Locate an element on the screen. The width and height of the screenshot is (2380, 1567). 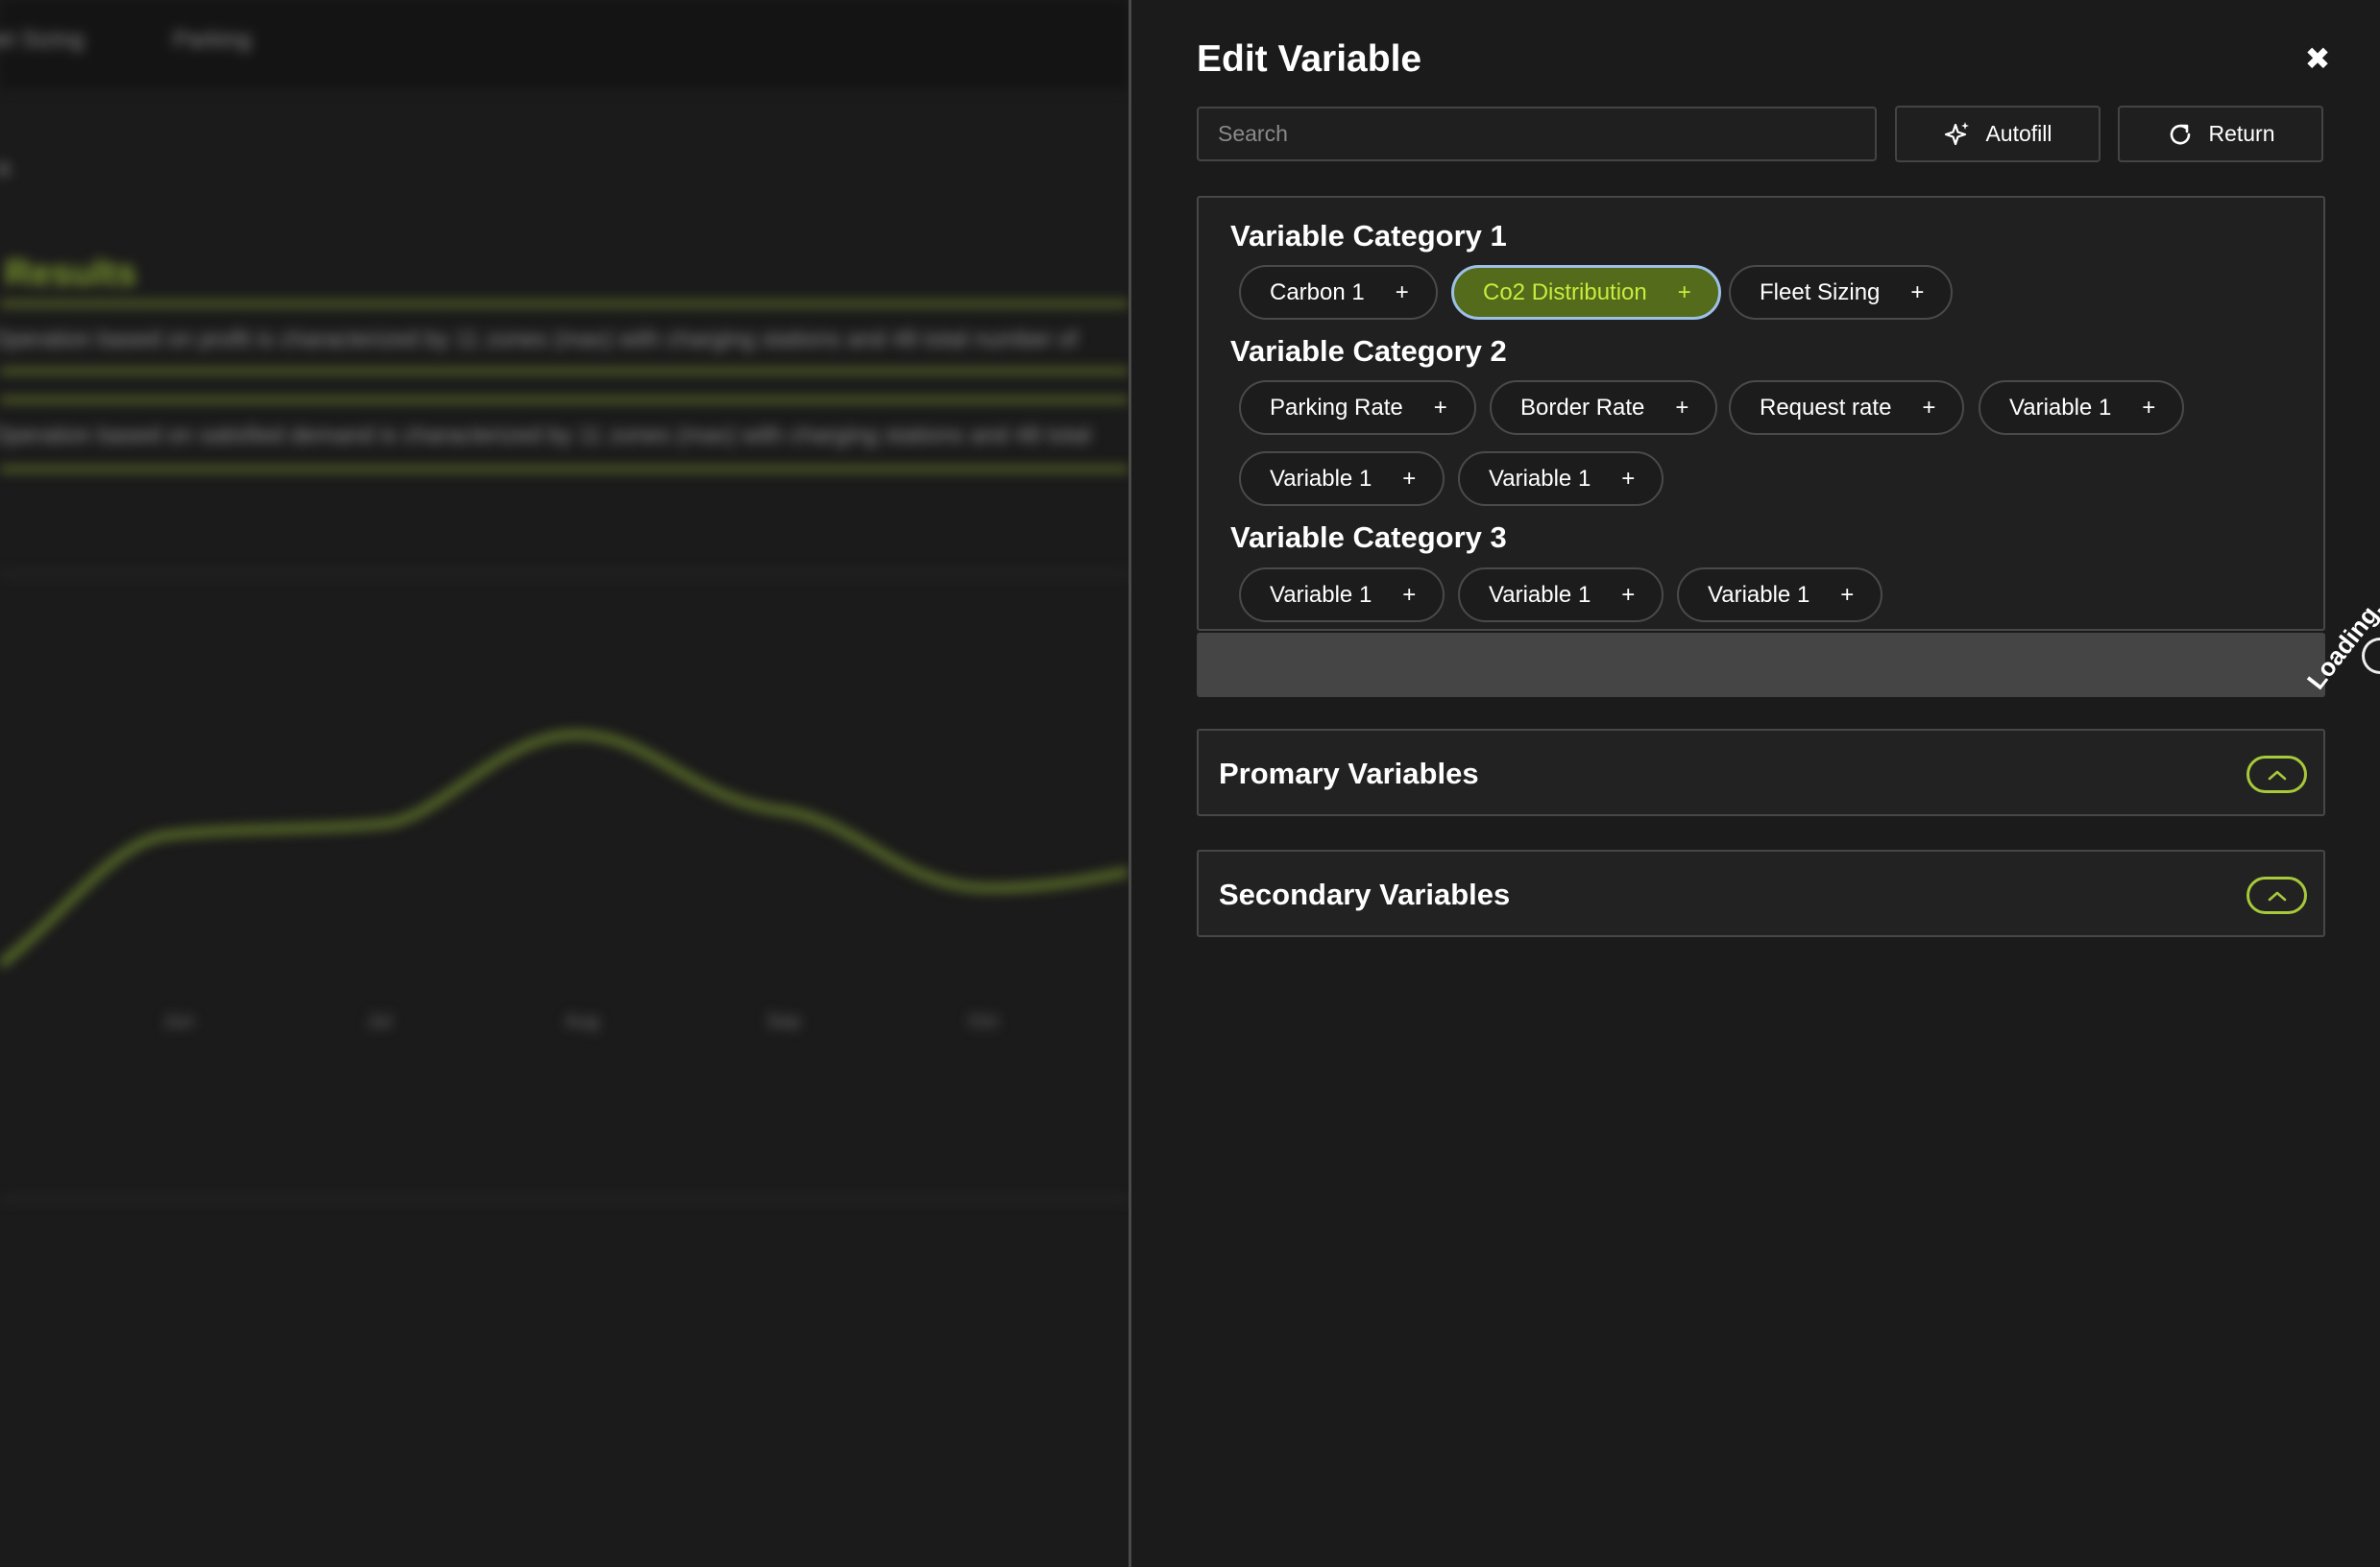
sparkle-icon is located at coordinates (1958, 135).